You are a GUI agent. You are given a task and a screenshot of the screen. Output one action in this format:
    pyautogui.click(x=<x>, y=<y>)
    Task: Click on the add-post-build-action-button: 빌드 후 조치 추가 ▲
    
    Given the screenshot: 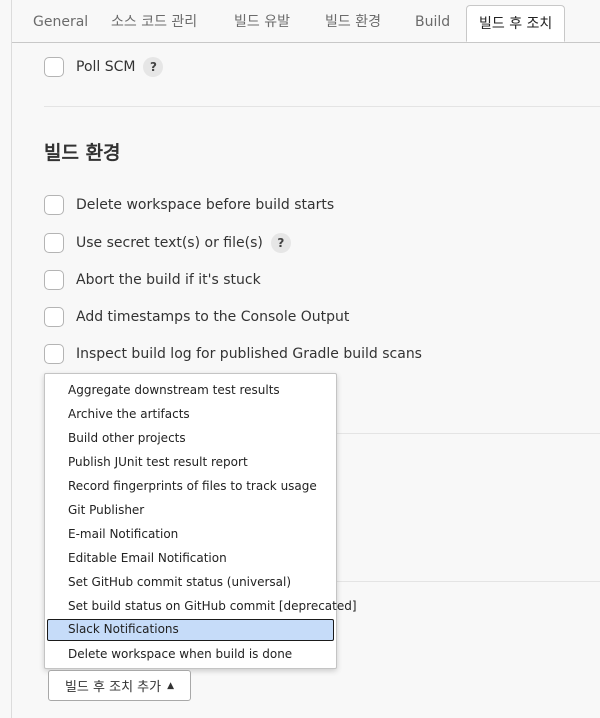 What is the action you would take?
    pyautogui.click(x=119, y=685)
    